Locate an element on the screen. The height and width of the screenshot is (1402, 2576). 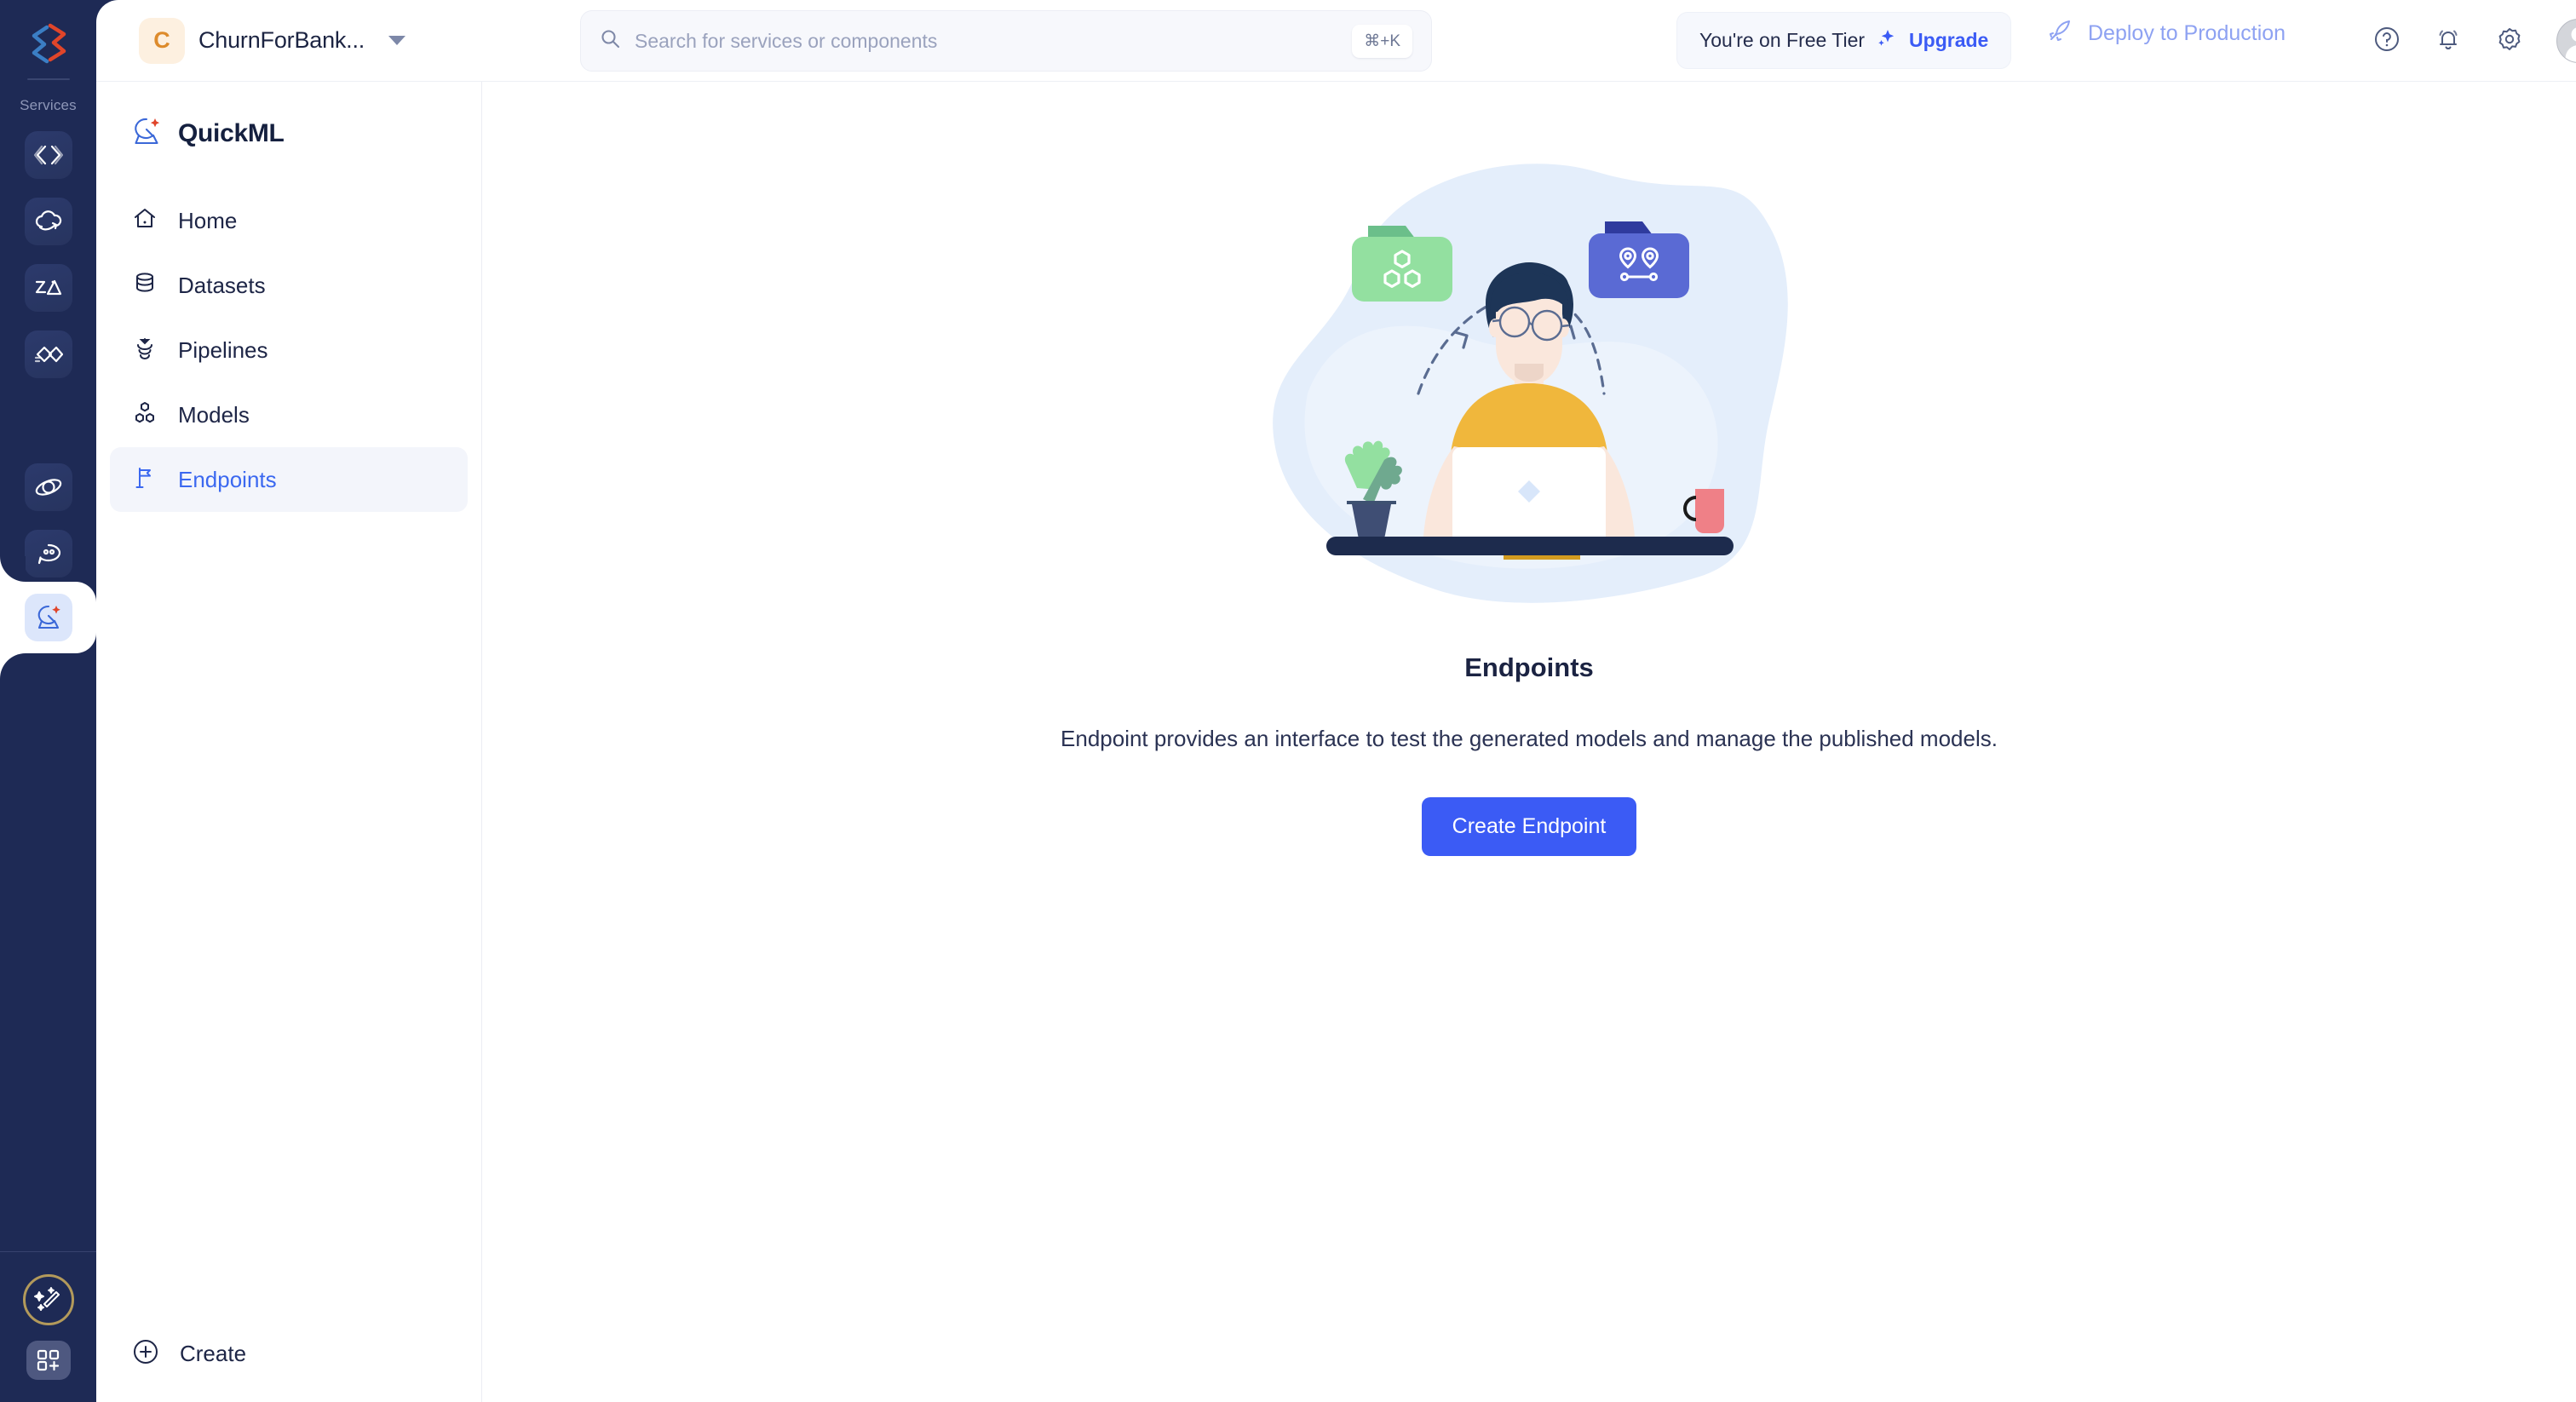
rail-active-item-quickml is located at coordinates (48, 617).